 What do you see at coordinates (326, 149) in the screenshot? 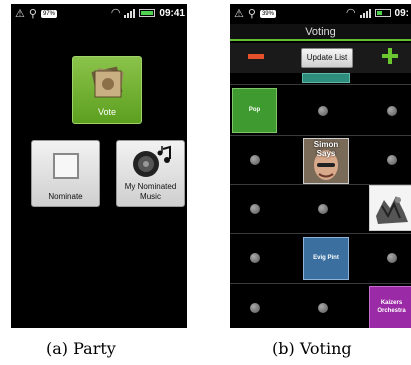
I see `song-tile-label: Simon Says` at bounding box center [326, 149].